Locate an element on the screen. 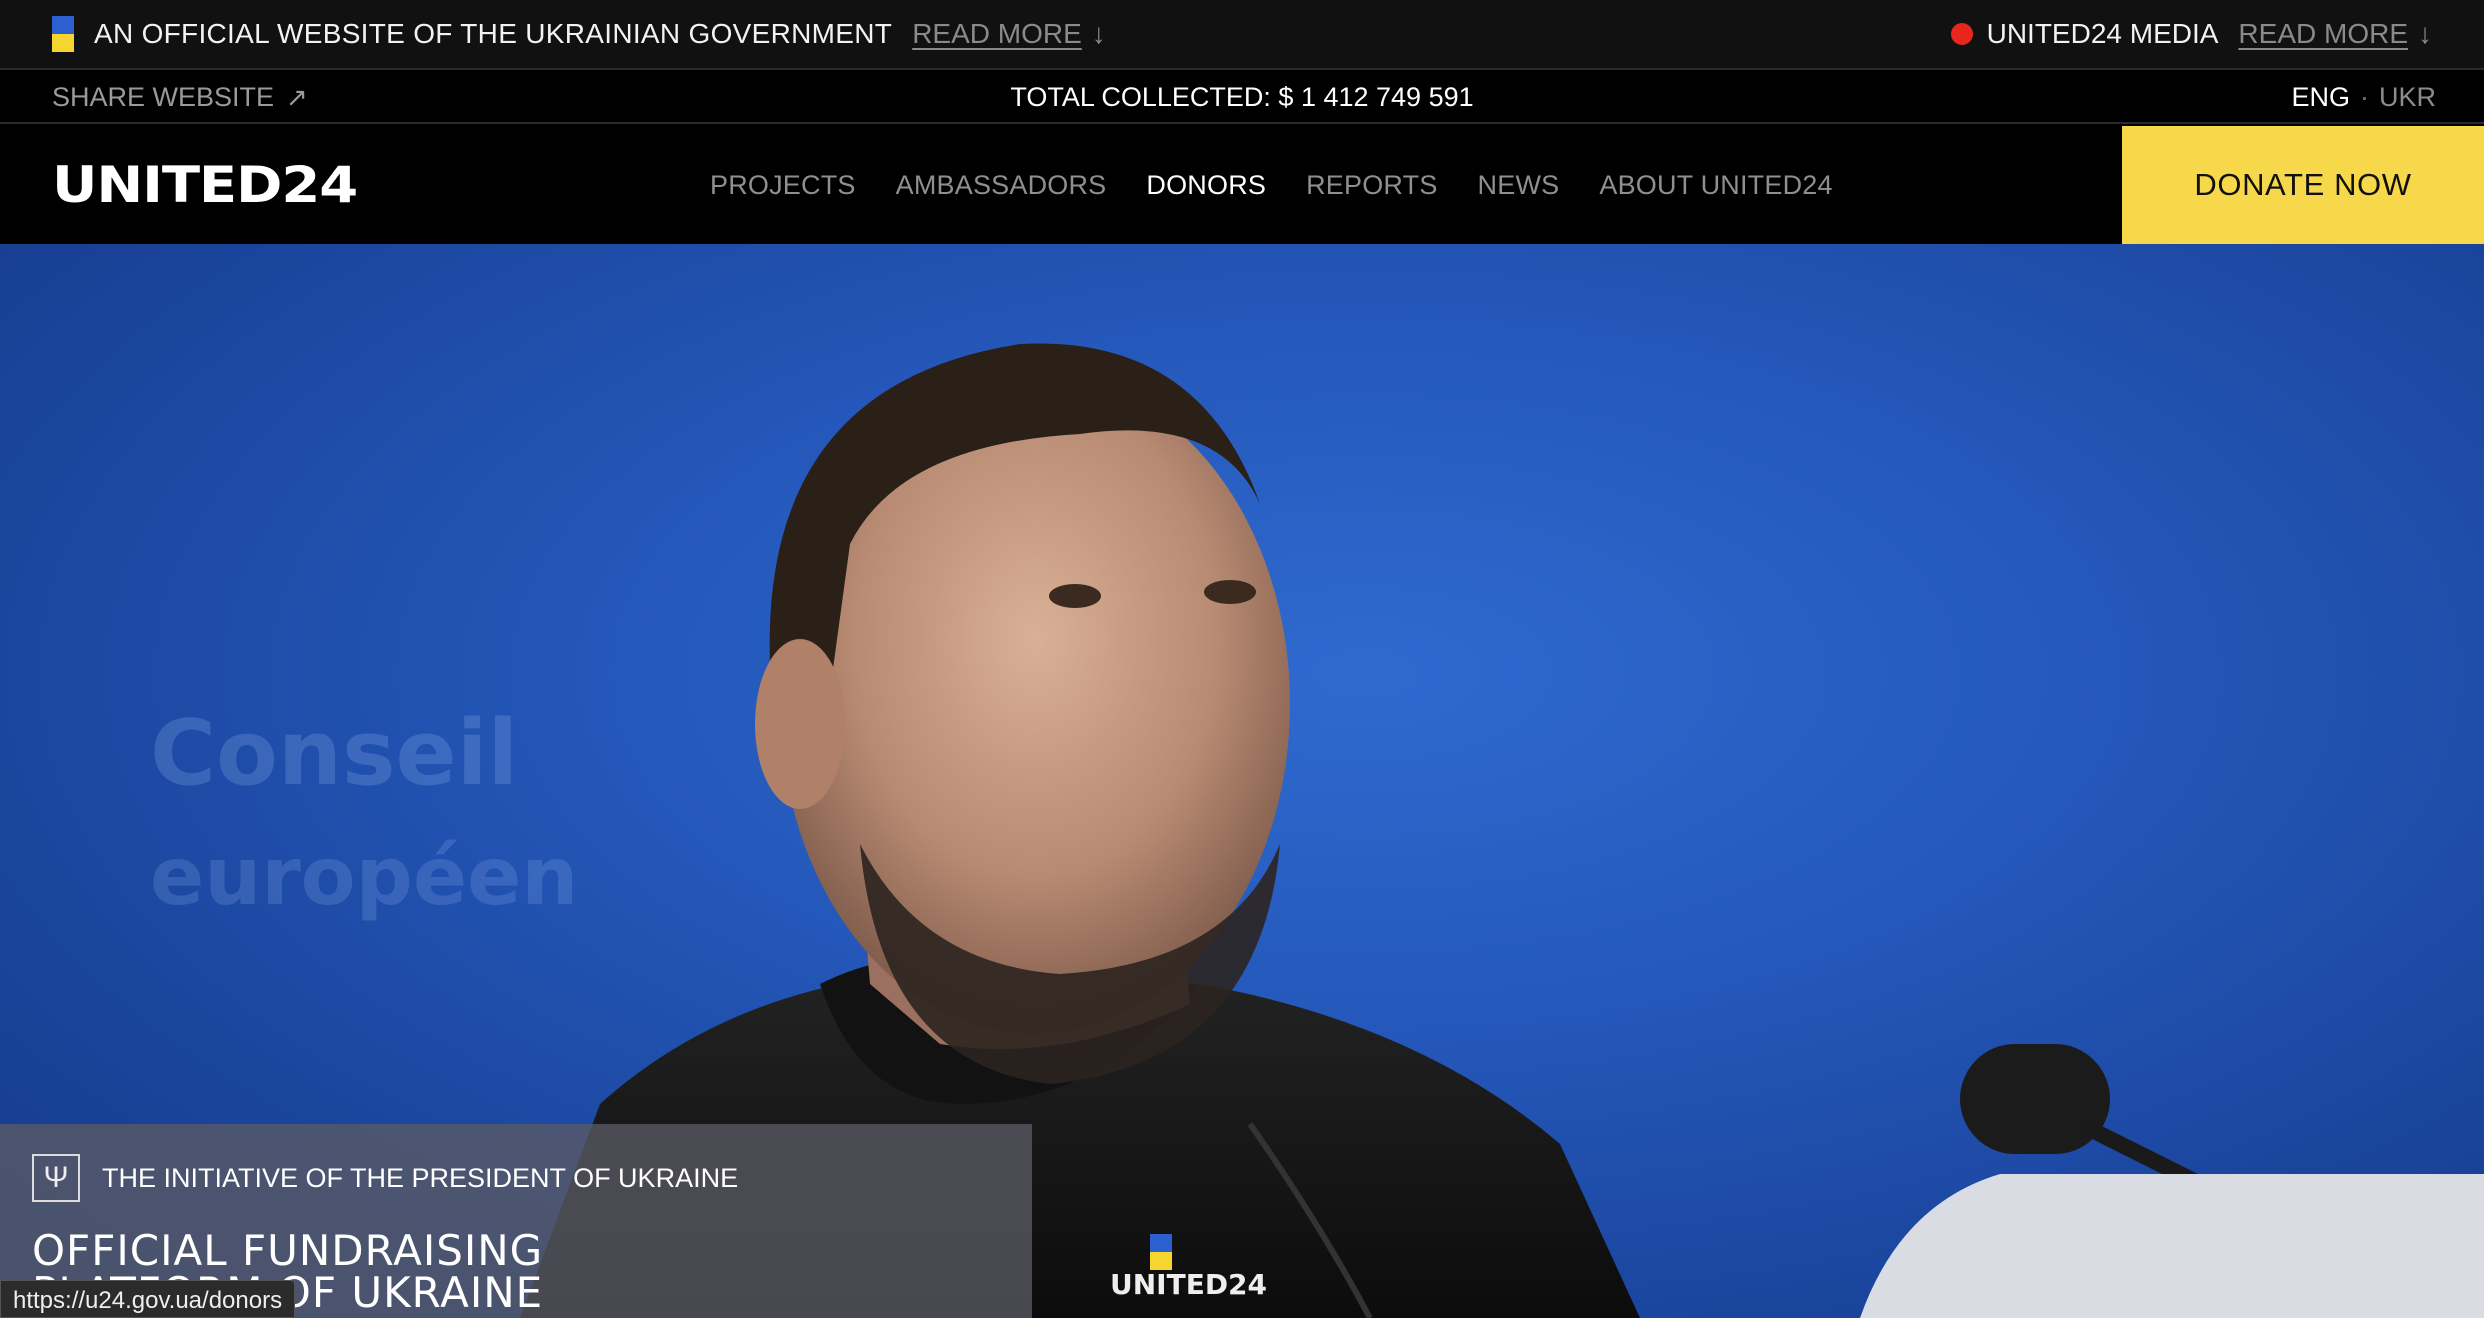 The width and height of the screenshot is (2484, 1318). shirt-logo-text: UNITED24 is located at coordinates (1188, 1284).